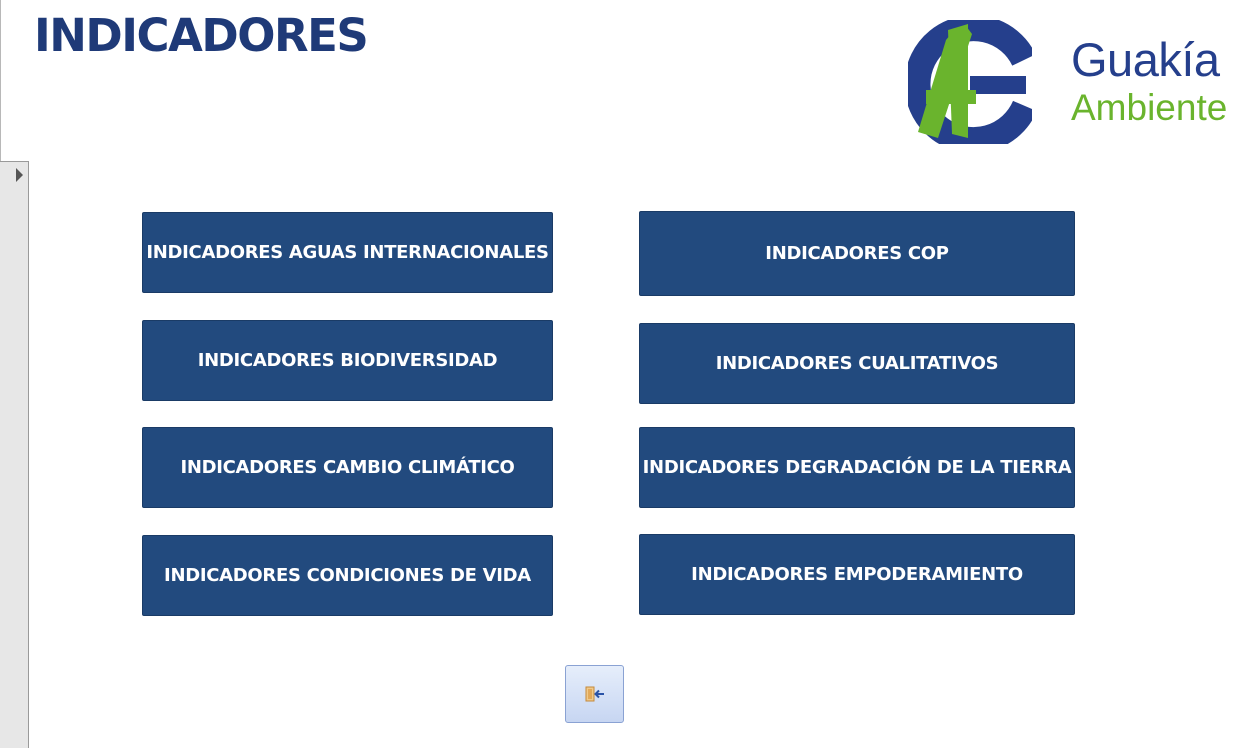 Image resolution: width=1252 pixels, height=748 pixels. Describe the element at coordinates (347, 575) in the screenshot. I see `condiciones-vida-button: INDICADORES CONDICIONES DE VIDA` at that location.